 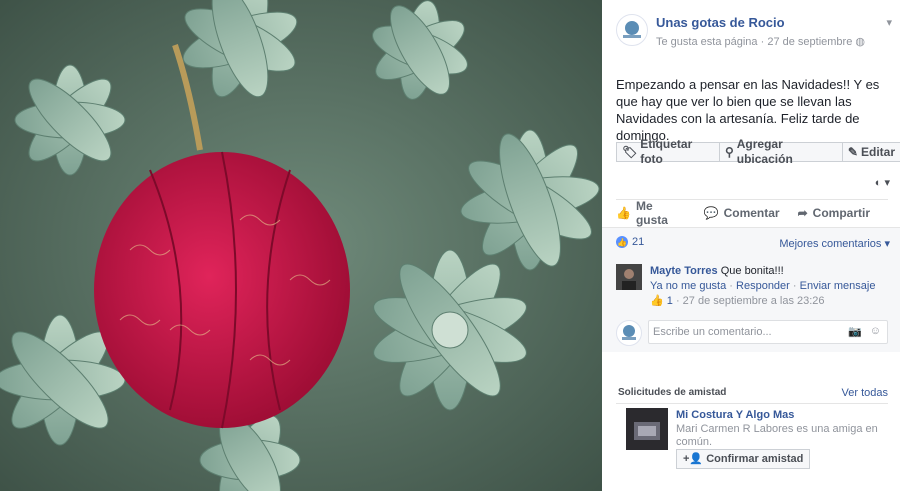 What do you see at coordinates (754, 301) in the screenshot?
I see `comment-time: 27 de septiembre a las 23:26` at bounding box center [754, 301].